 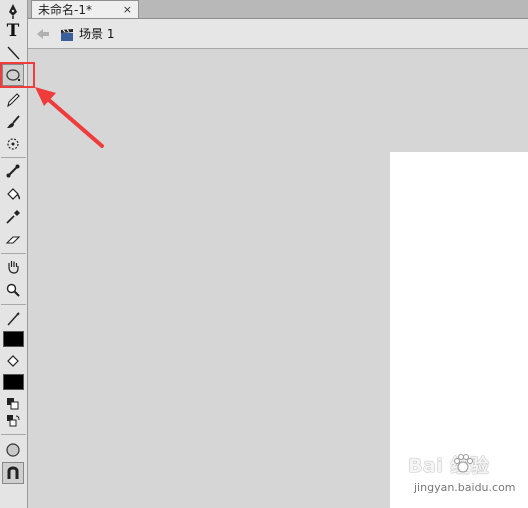 What do you see at coordinates (13, 31) in the screenshot?
I see `text-icon: T` at bounding box center [13, 31].